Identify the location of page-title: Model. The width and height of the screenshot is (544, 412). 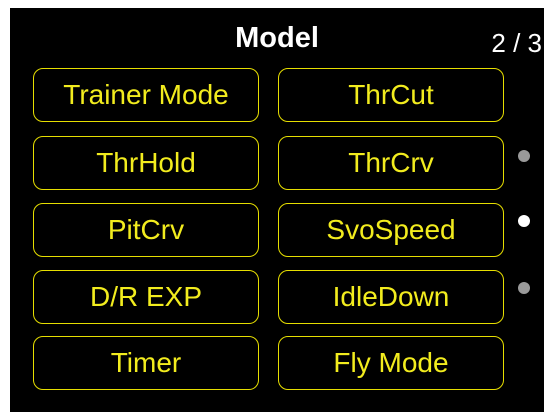
(277, 38).